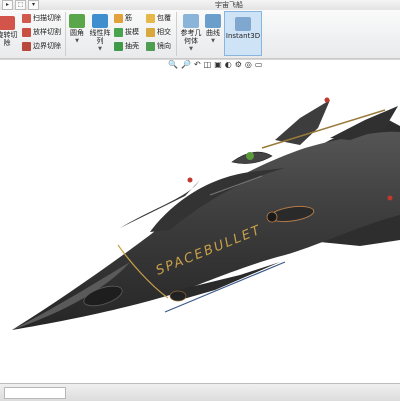  What do you see at coordinates (47, 32) in the screenshot?
I see `loft-cut-label: 放样切割` at bounding box center [47, 32].